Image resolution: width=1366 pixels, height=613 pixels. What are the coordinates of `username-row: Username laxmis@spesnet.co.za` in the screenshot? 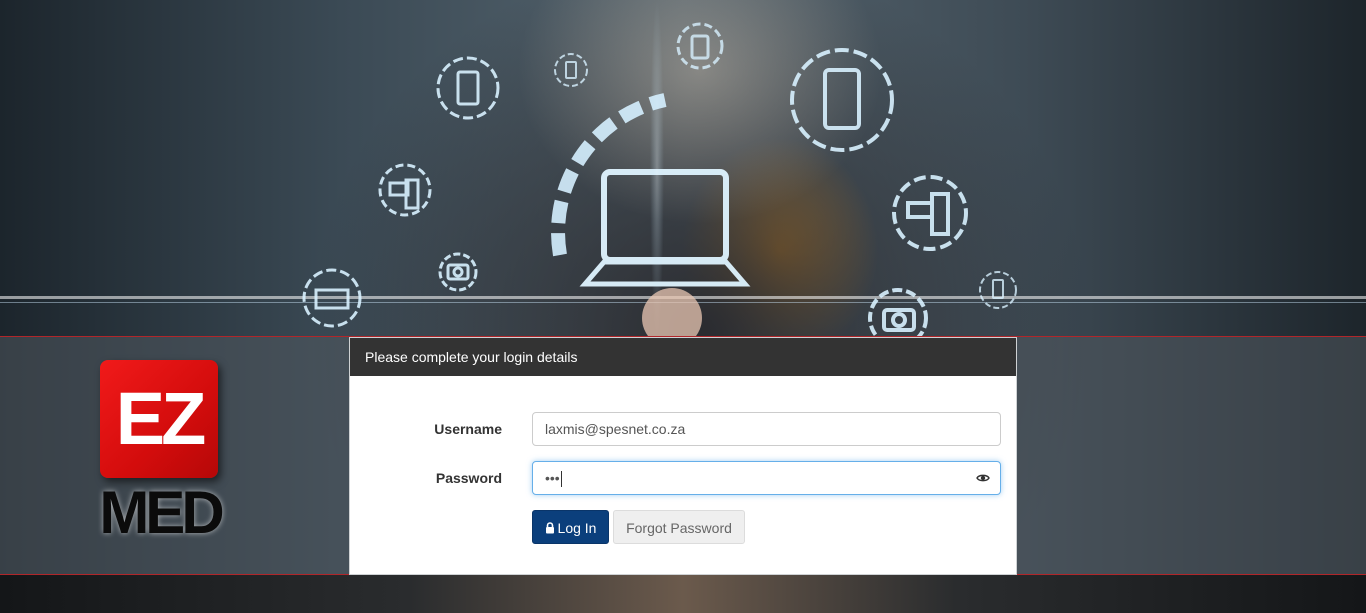 It's located at (683, 429).